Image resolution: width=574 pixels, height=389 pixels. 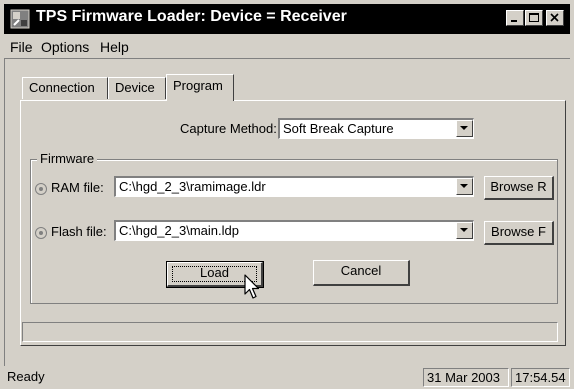 I want to click on capture-method-select: Soft Break Capture, so click(x=376, y=128).